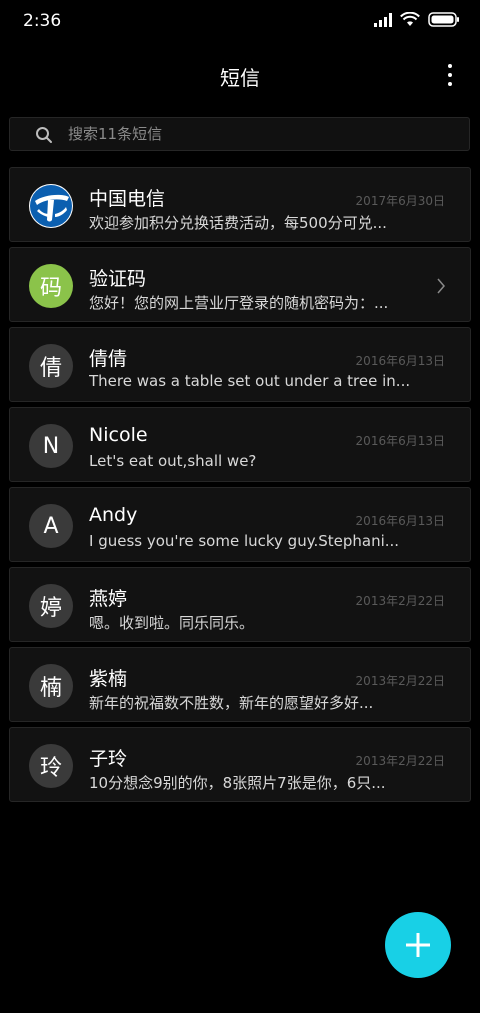  What do you see at coordinates (450, 75) in the screenshot?
I see `more-options-button` at bounding box center [450, 75].